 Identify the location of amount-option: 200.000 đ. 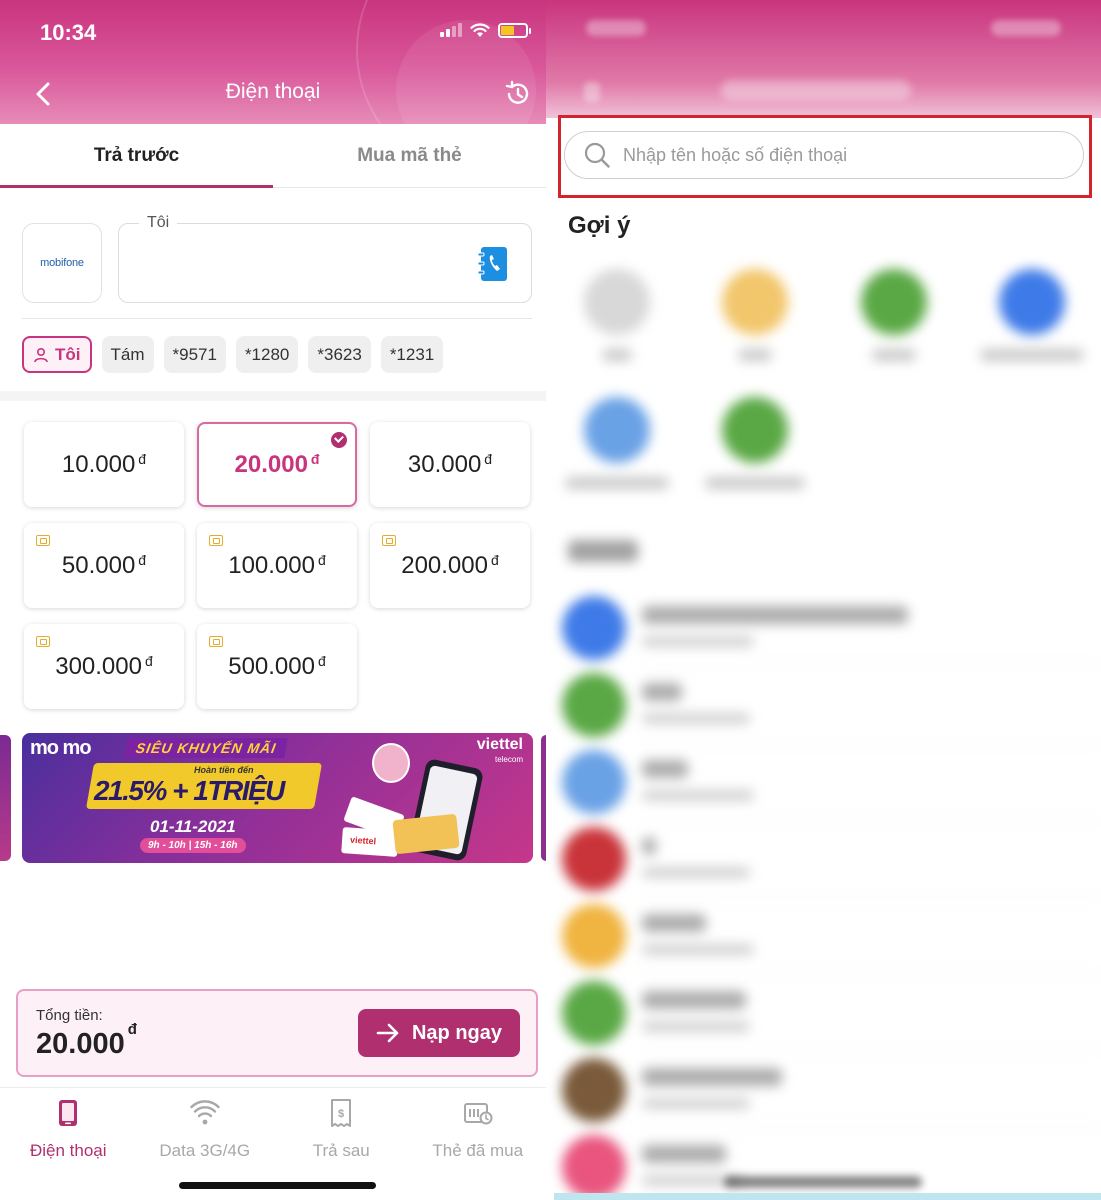
(450, 565).